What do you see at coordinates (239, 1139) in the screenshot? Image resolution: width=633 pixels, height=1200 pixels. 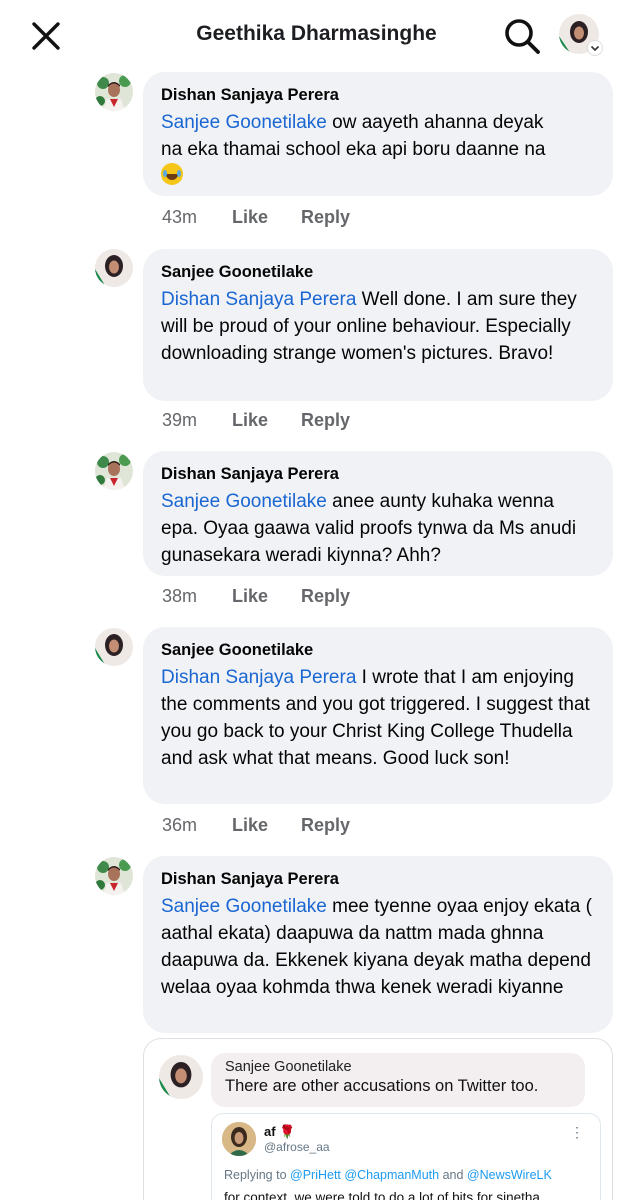 I see `tweet-avatar` at bounding box center [239, 1139].